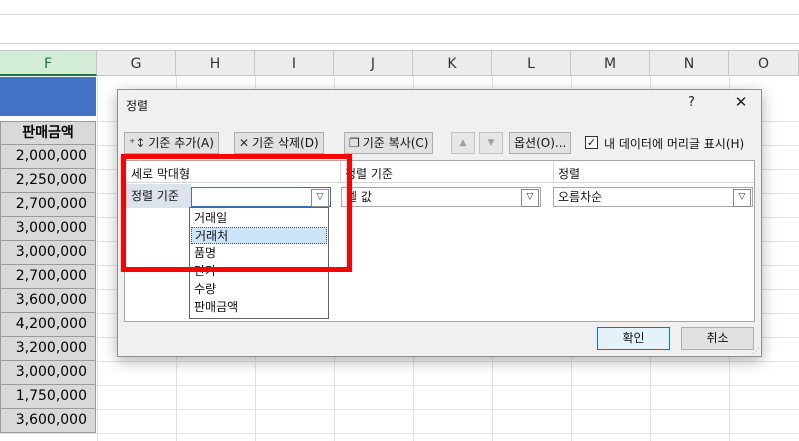 This screenshot has height=441, width=799. I want to click on formula-bar-area, so click(399, 22).